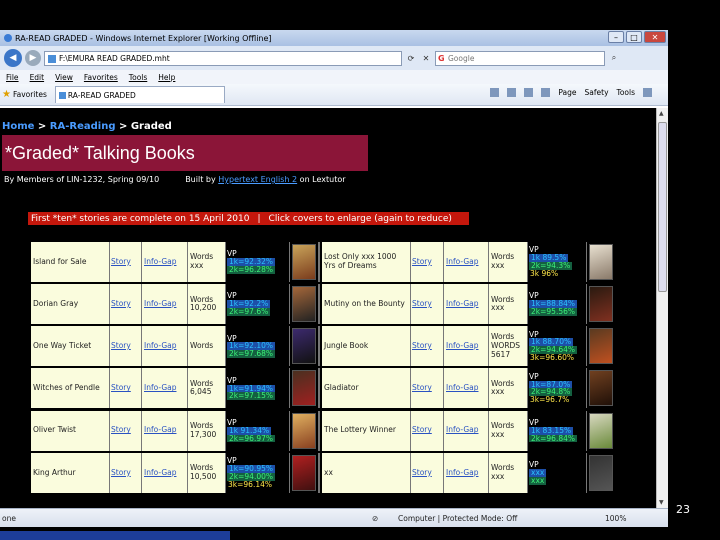 The height and width of the screenshot is (540, 720). Describe the element at coordinates (138, 77) in the screenshot. I see `menu-tools: Tools` at that location.